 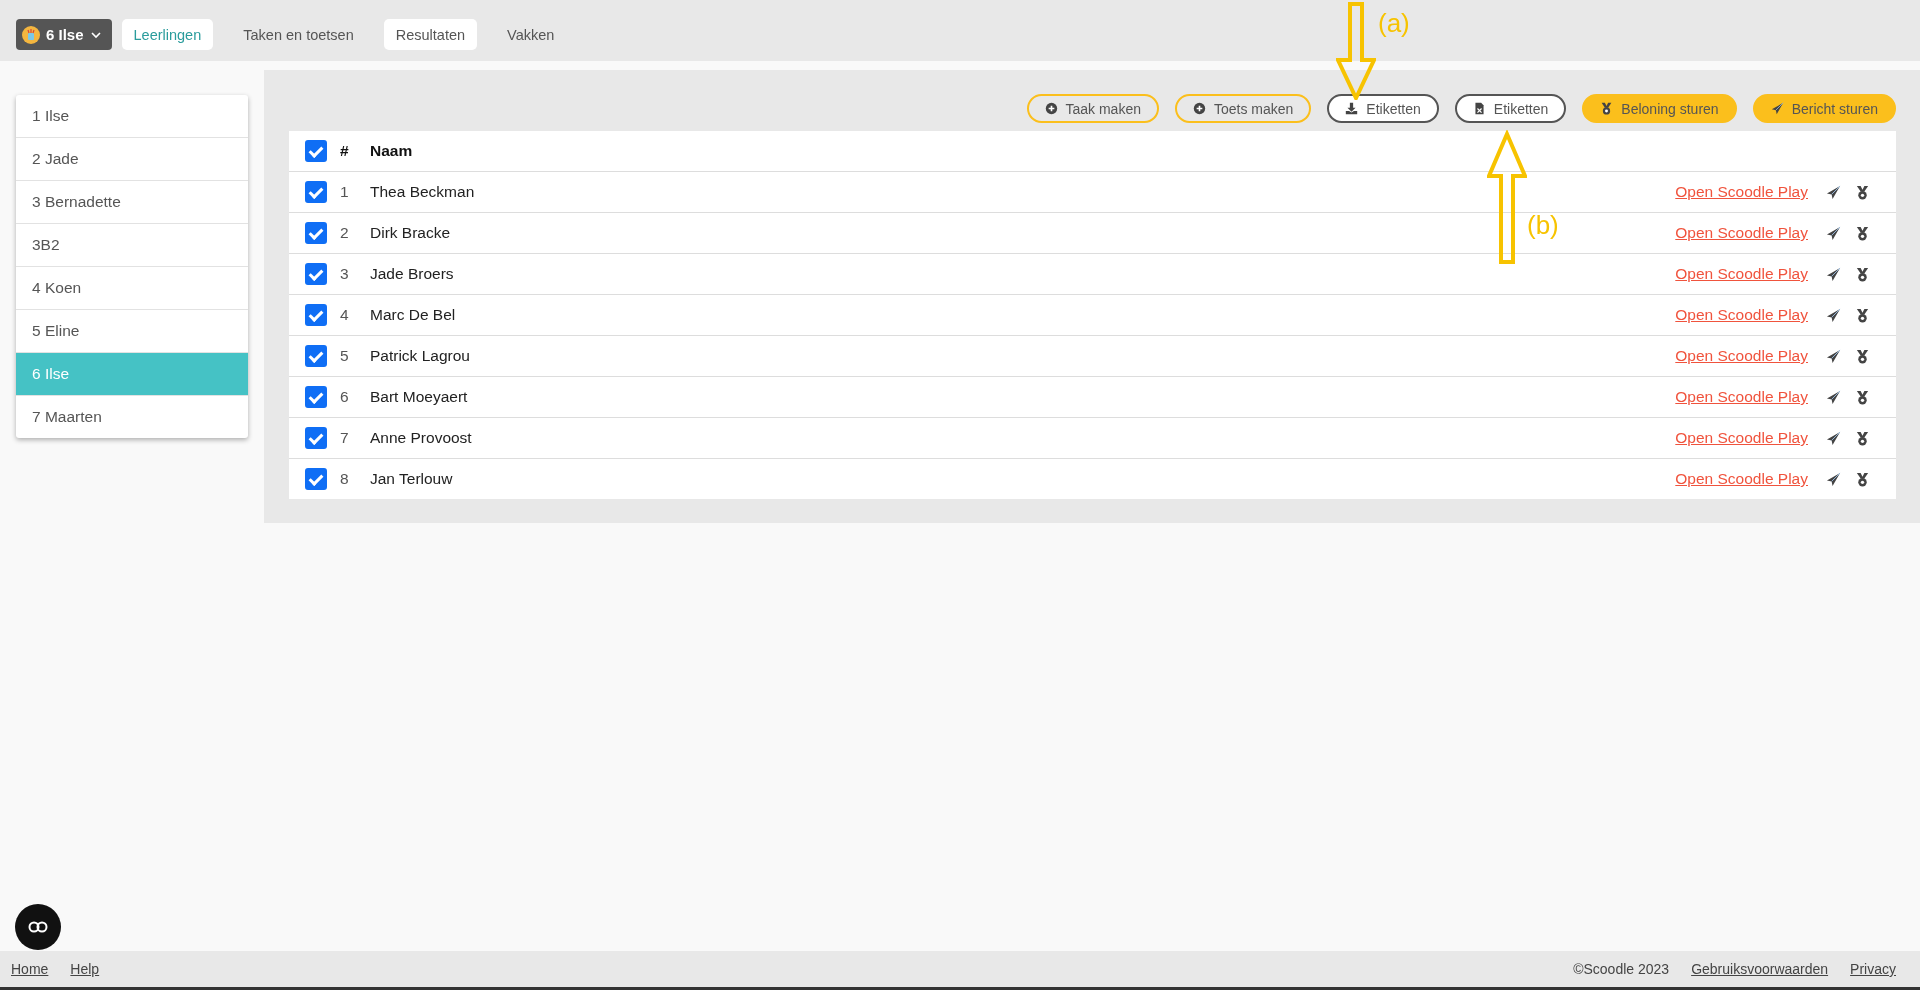 What do you see at coordinates (1873, 969) in the screenshot?
I see `footer-link: Privacy` at bounding box center [1873, 969].